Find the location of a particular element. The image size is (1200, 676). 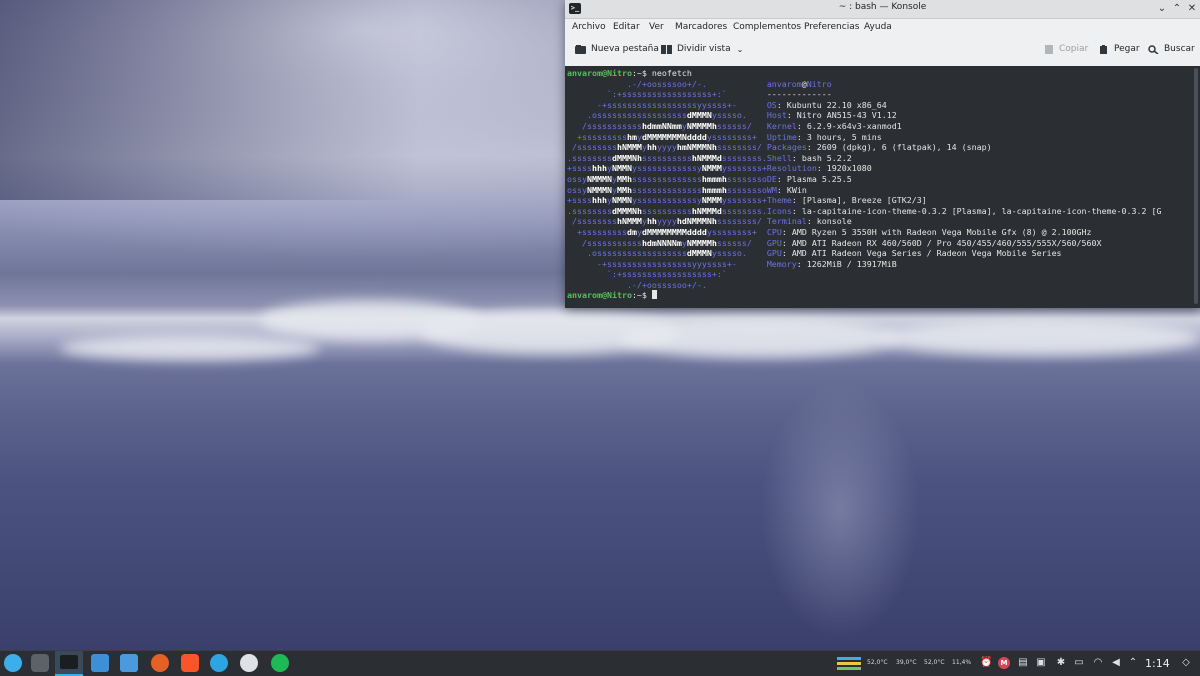

battery-icon: ▭ is located at coordinates (1079, 663).